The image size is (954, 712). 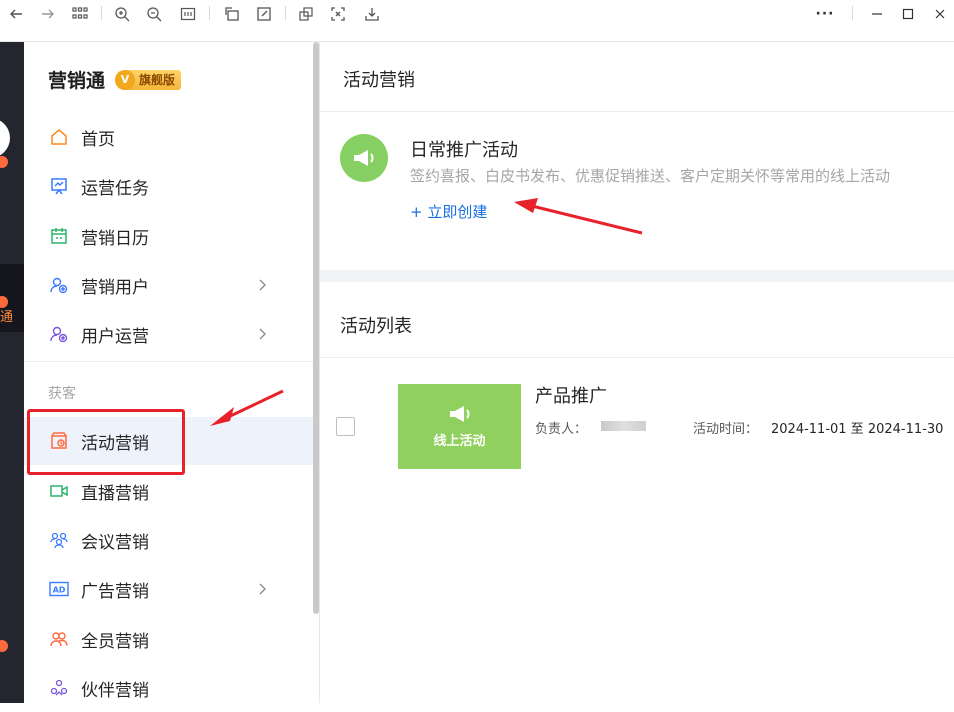 What do you see at coordinates (98, 139) in the screenshot?
I see `sidebar-item-label: 首页` at bounding box center [98, 139].